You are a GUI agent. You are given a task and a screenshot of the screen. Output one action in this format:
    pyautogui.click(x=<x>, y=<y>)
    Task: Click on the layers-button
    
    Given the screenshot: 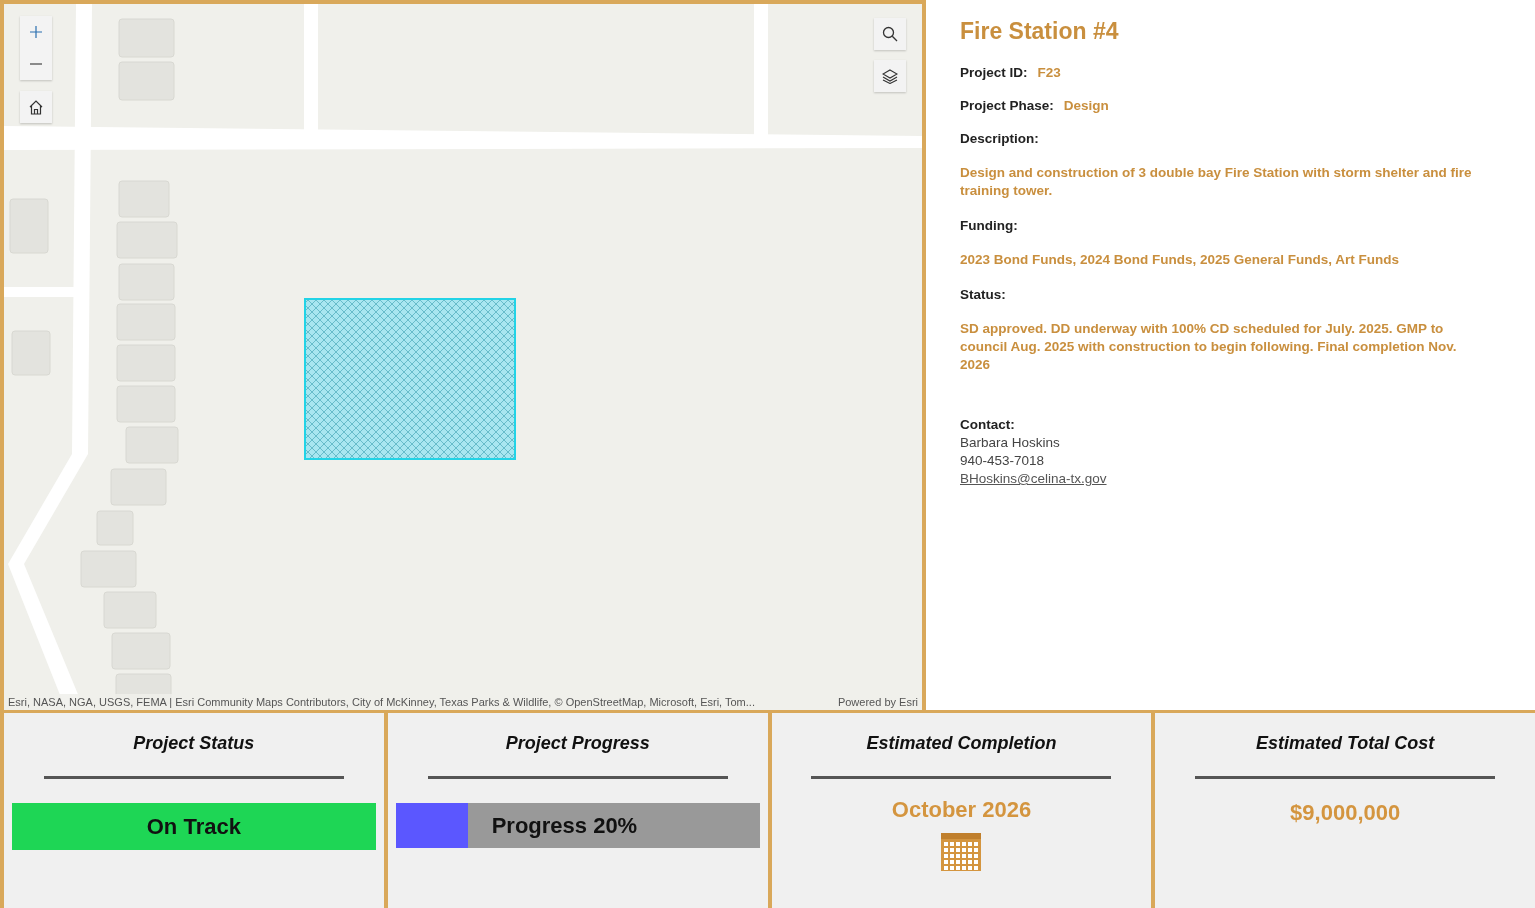 What is the action you would take?
    pyautogui.click(x=890, y=76)
    